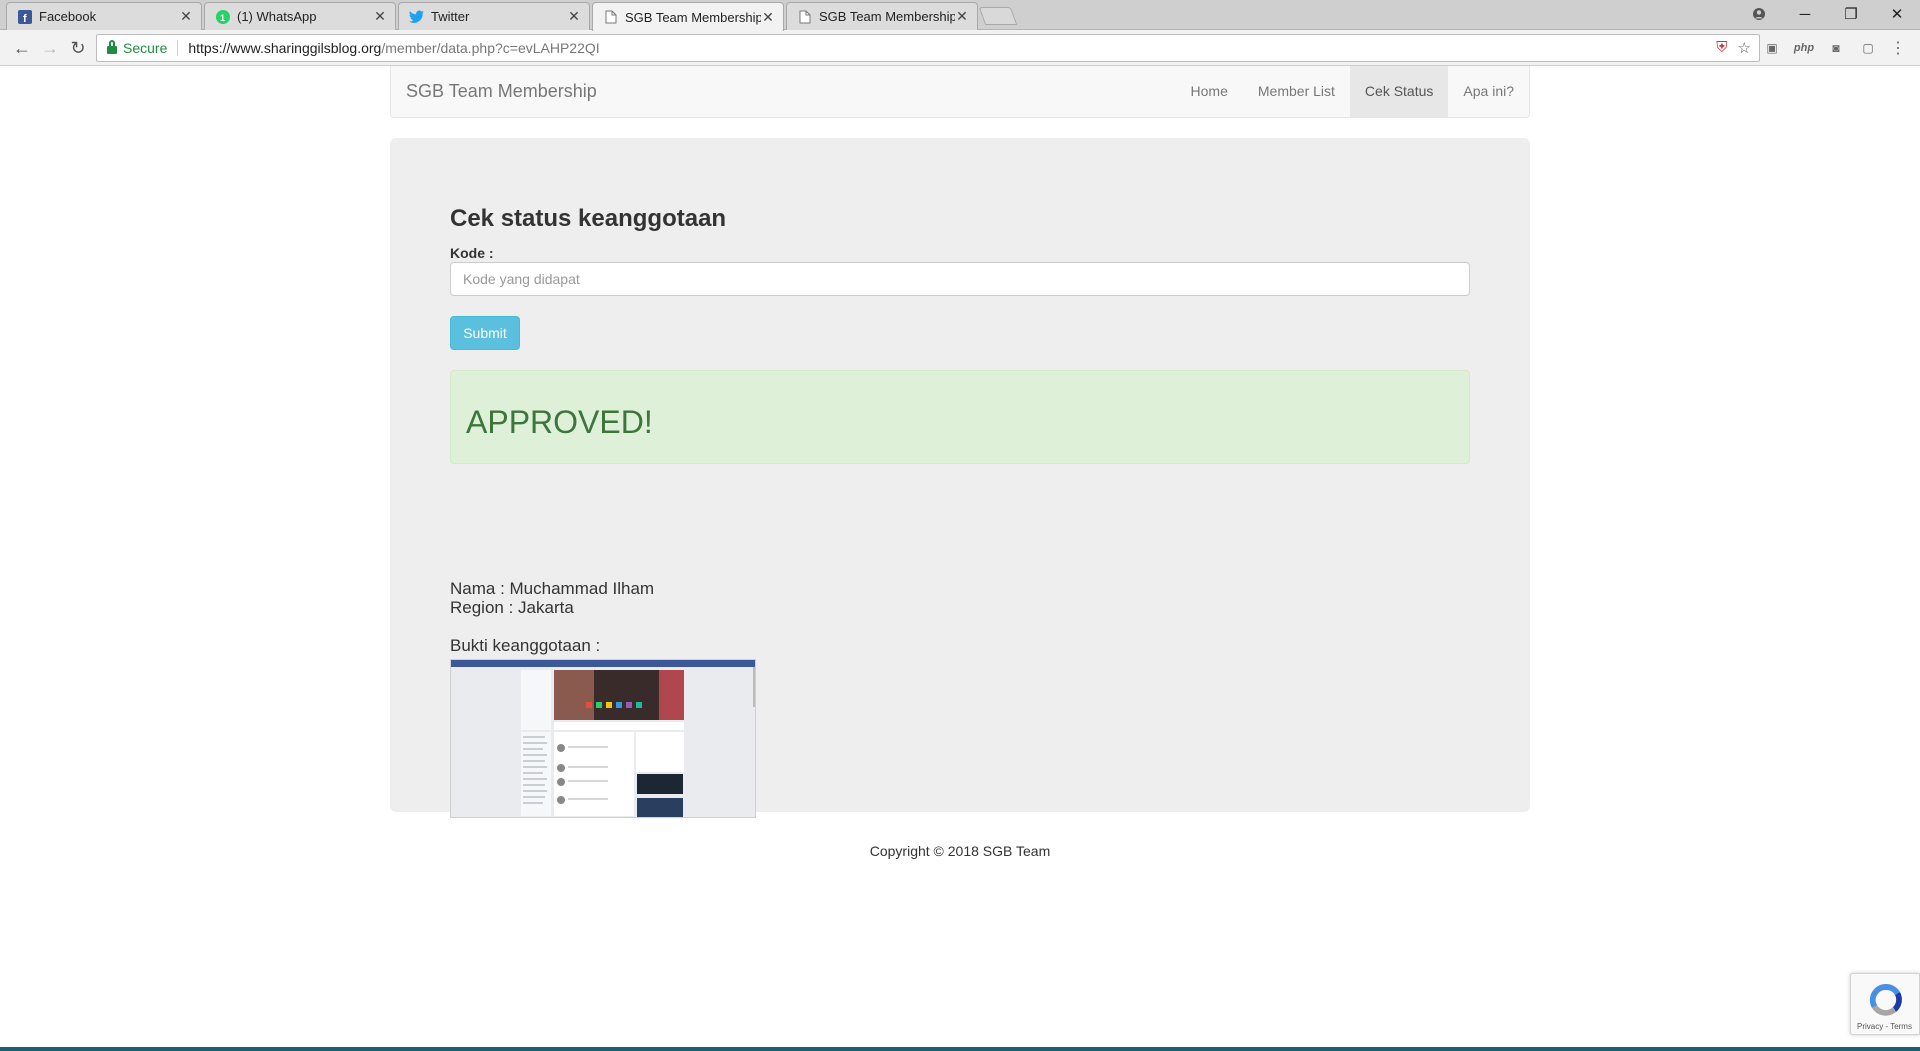 The image size is (1920, 1051). What do you see at coordinates (1772, 48) in the screenshot?
I see `extension-icon: ▣` at bounding box center [1772, 48].